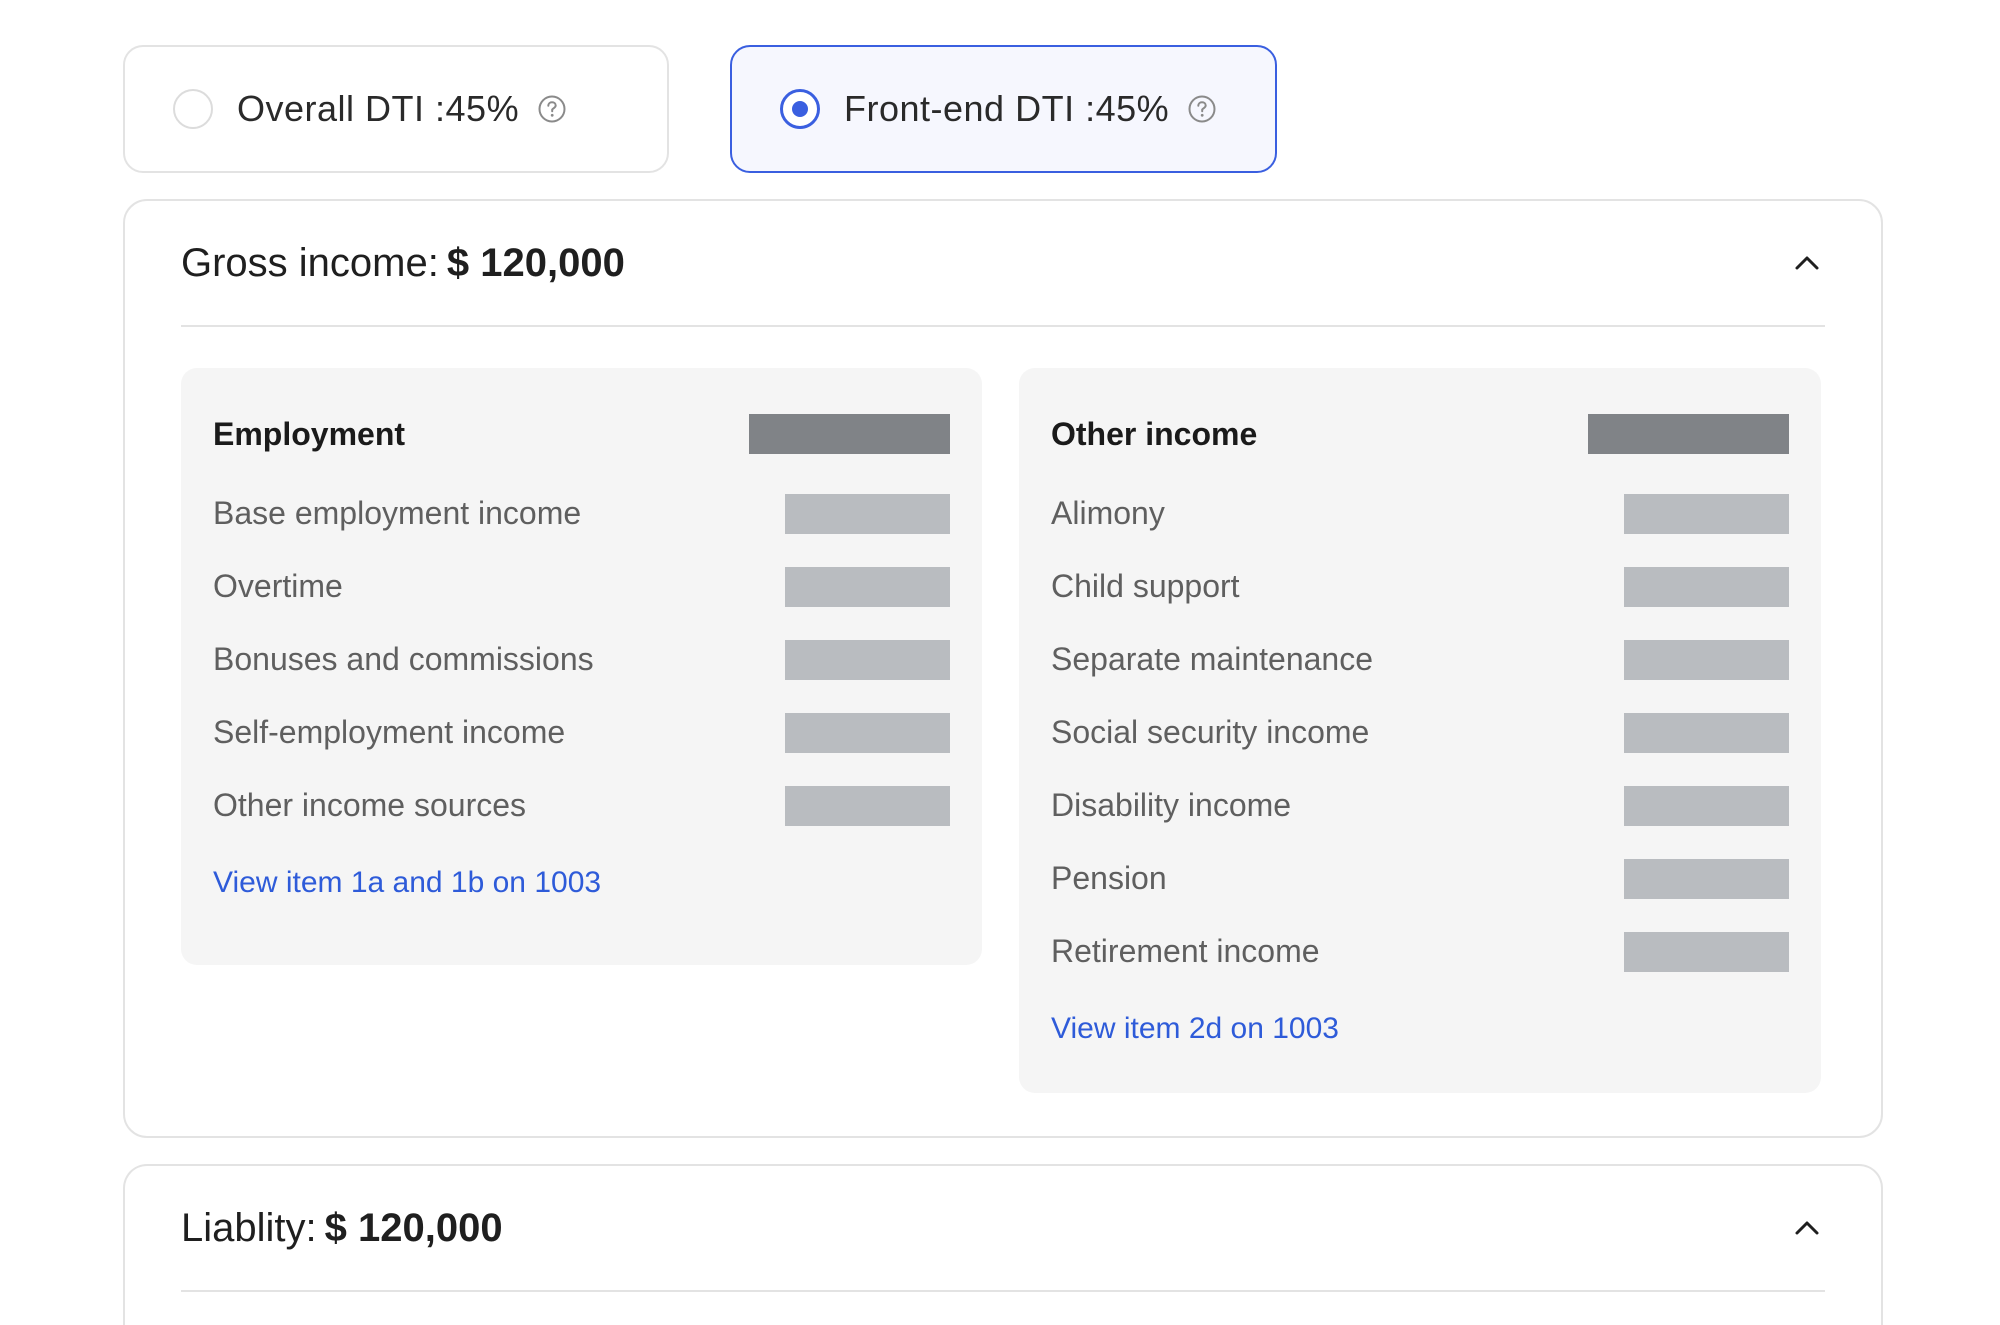  What do you see at coordinates (1420, 586) in the screenshot?
I see `list-item: Child support` at bounding box center [1420, 586].